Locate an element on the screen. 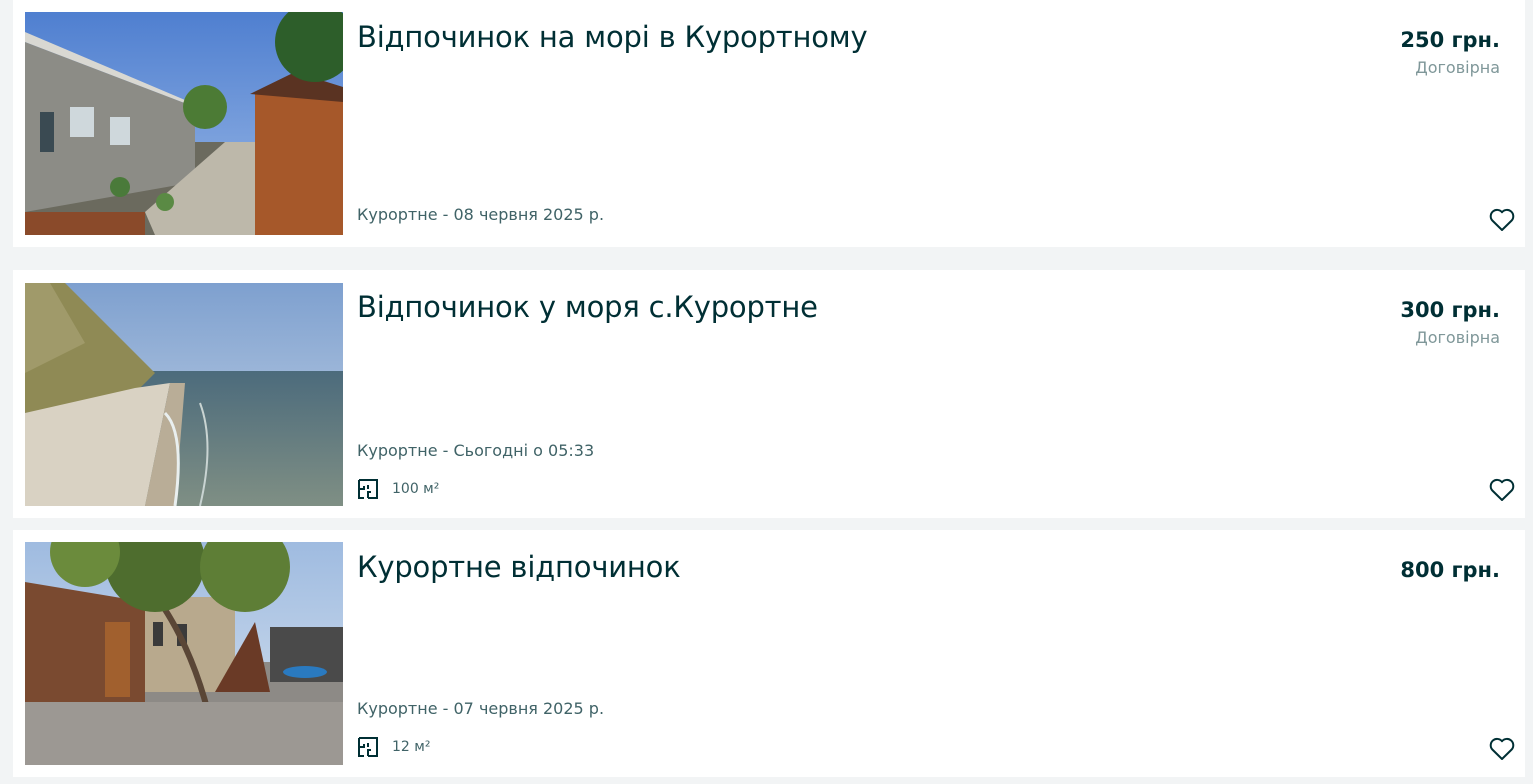  listing-location-date: Курортне - 08 червня 2025 р. is located at coordinates (481, 214).